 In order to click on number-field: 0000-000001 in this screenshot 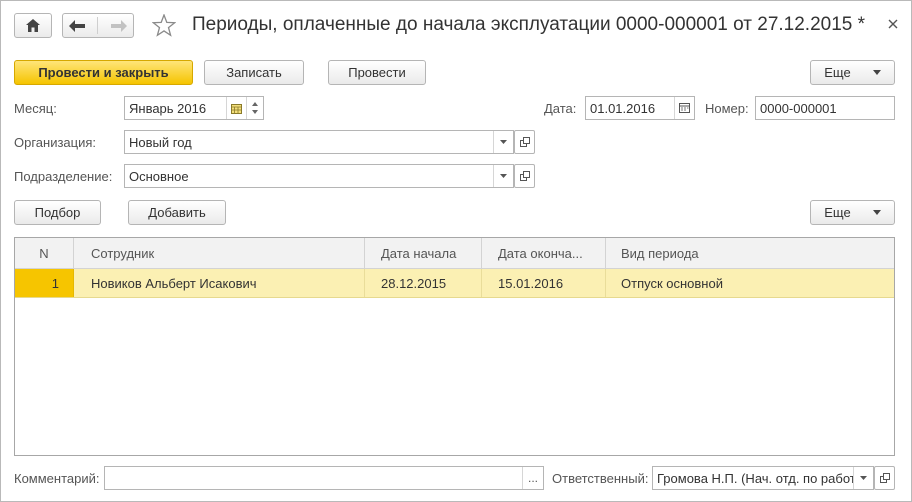, I will do `click(825, 108)`.